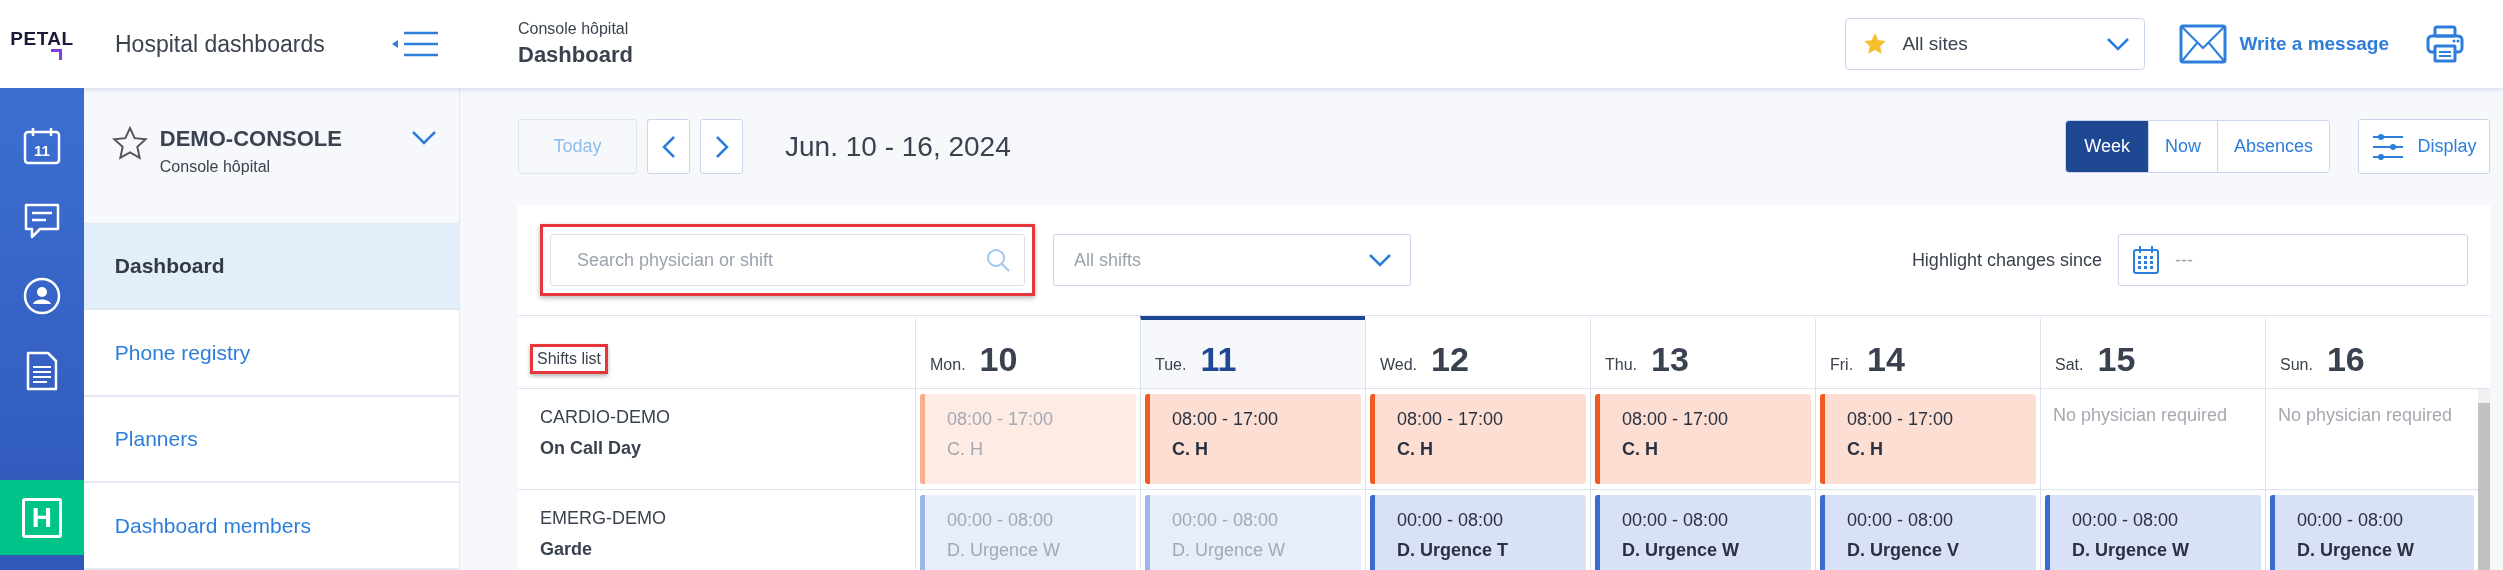 The width and height of the screenshot is (2503, 570). I want to click on highlight-label: Highlight changes since, so click(2006, 260).